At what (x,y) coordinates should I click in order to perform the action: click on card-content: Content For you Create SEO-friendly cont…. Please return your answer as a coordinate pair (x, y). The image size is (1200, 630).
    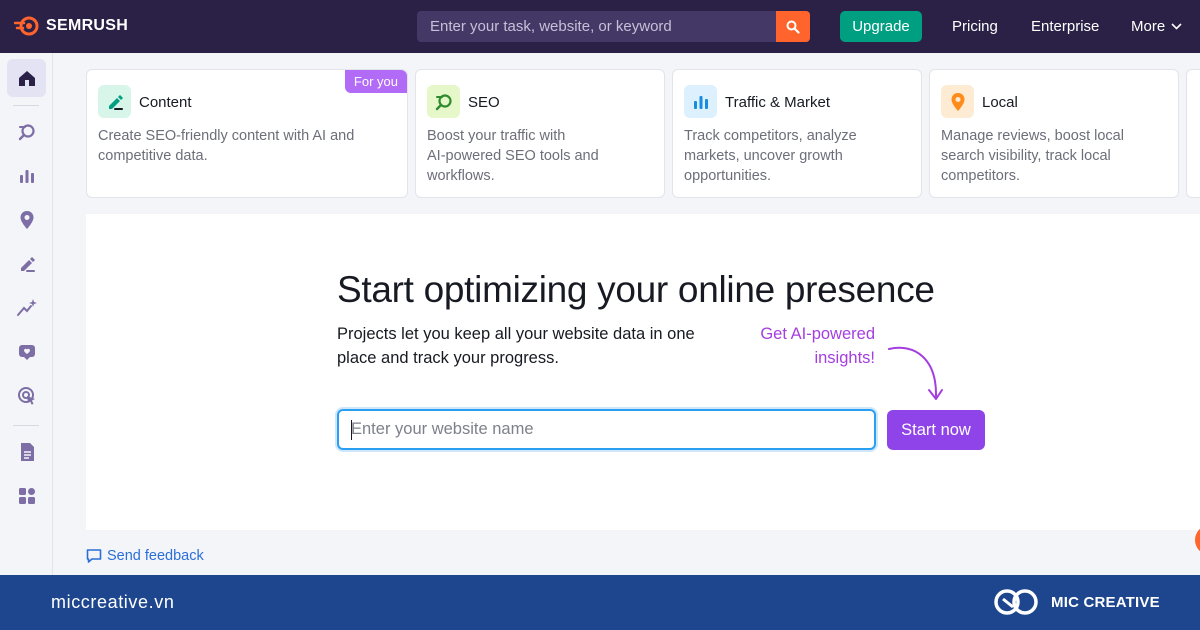
    Looking at the image, I should click on (247, 133).